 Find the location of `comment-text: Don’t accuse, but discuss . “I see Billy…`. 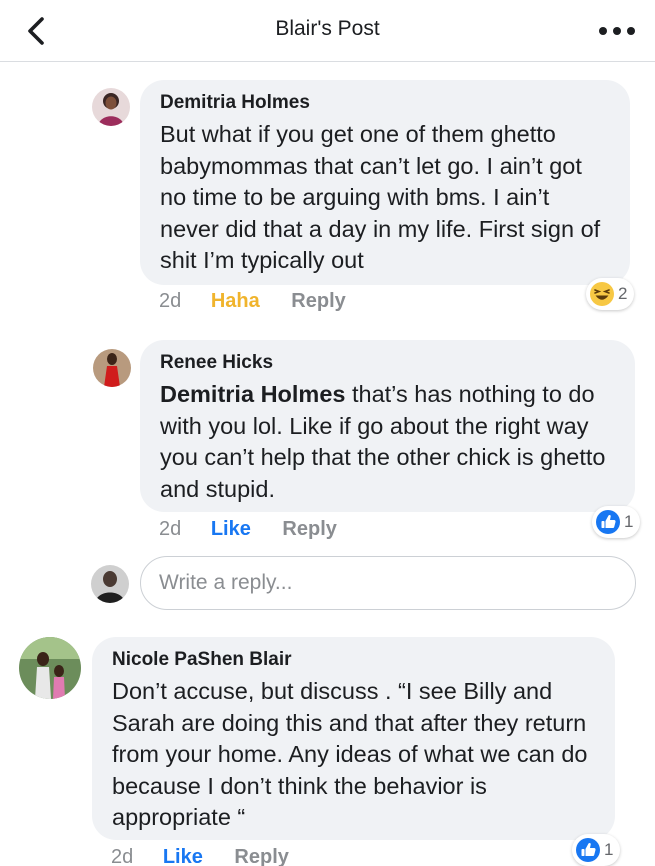

comment-text: Don’t accuse, but discuss . “I see Billy… is located at coordinates (350, 754).